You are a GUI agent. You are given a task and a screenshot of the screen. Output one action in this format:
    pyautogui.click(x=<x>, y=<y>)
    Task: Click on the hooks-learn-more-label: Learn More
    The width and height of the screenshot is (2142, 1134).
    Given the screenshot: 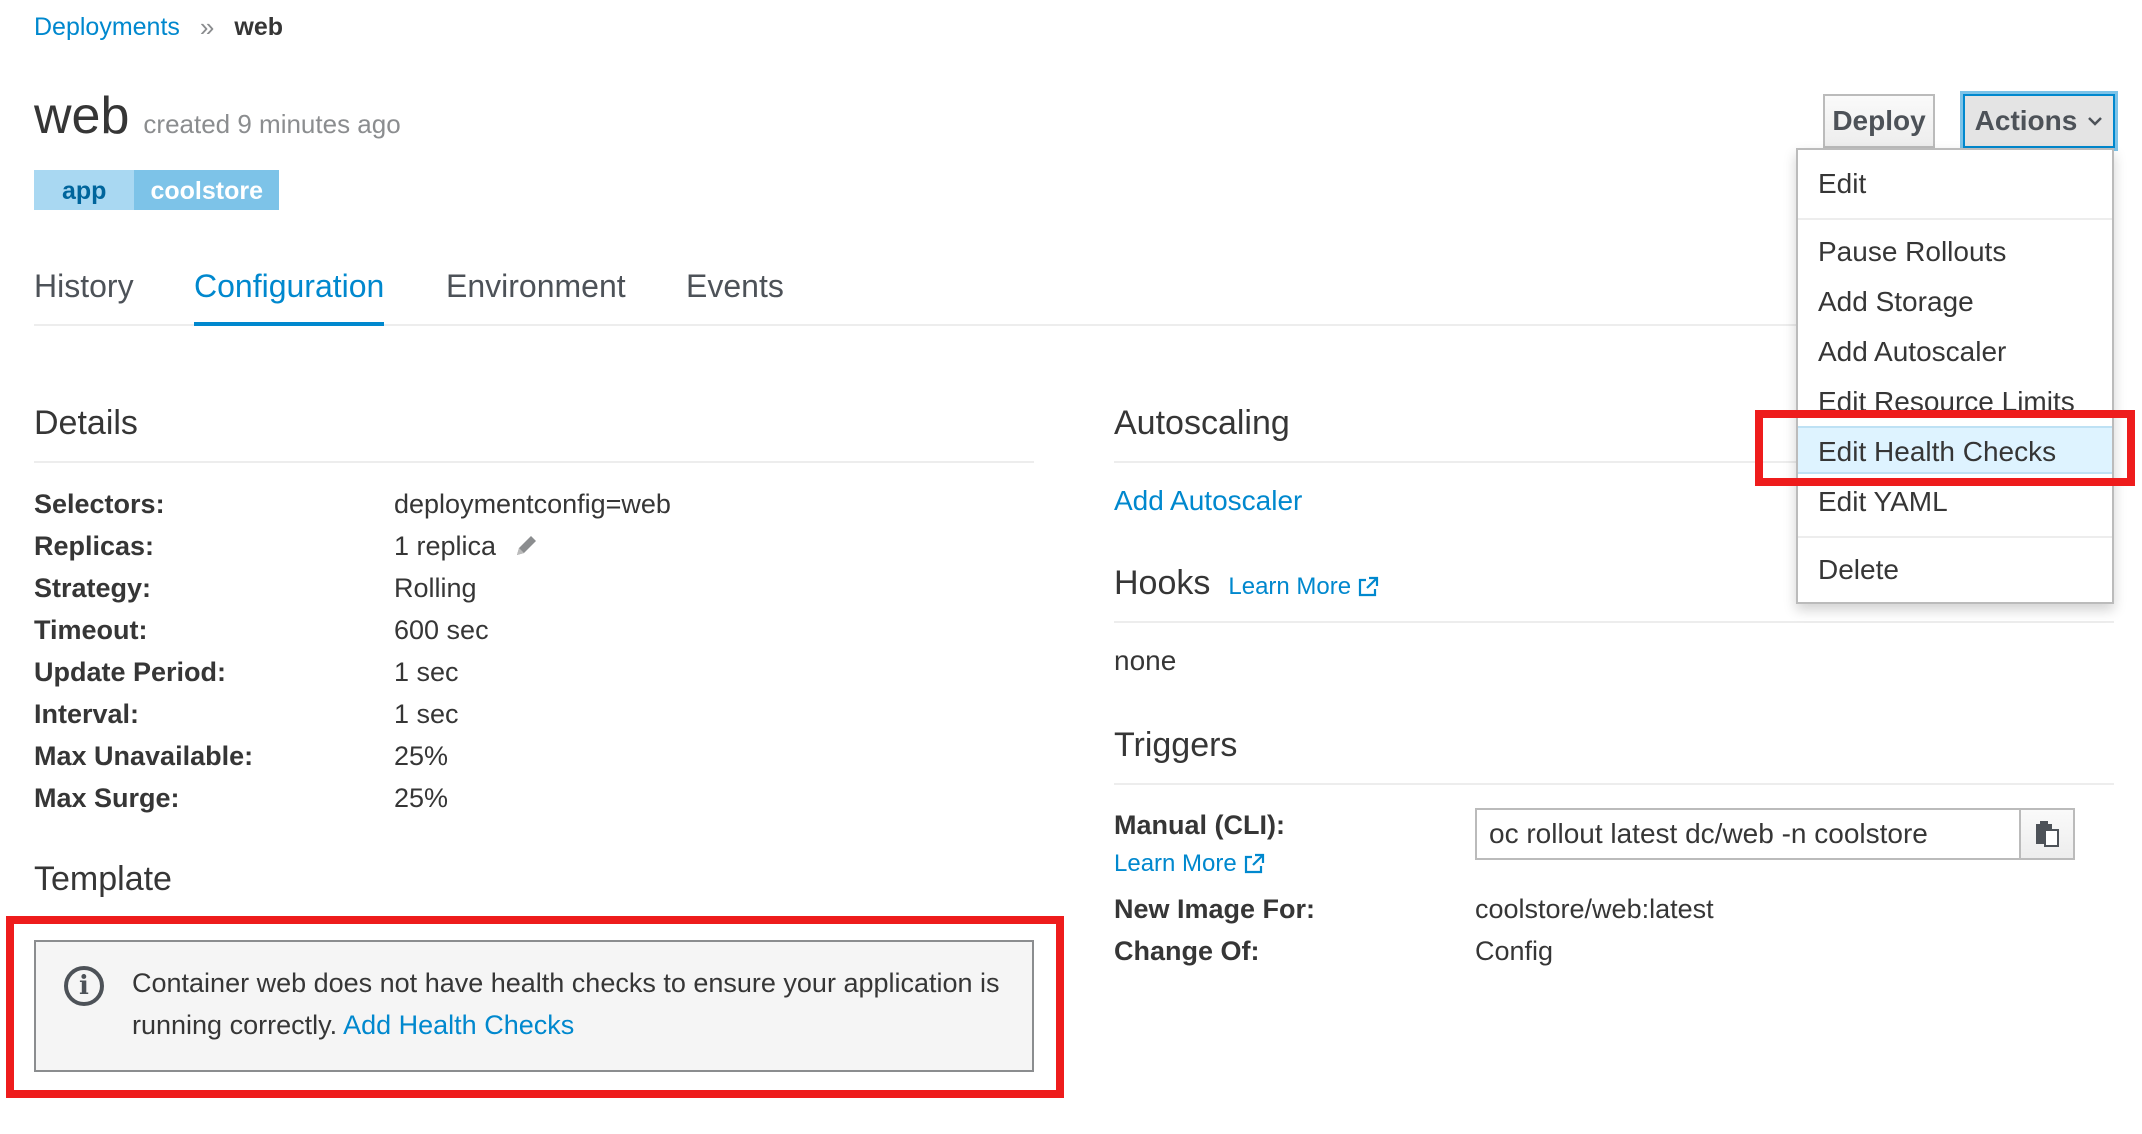 What is the action you would take?
    pyautogui.click(x=1290, y=586)
    